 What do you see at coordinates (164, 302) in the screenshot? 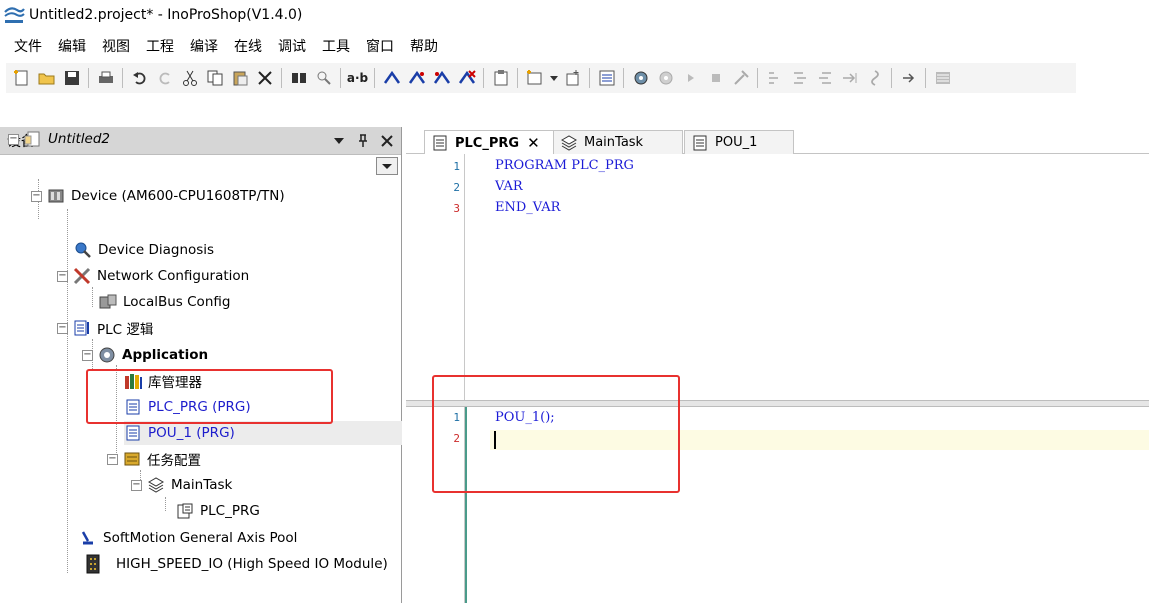
I see `tree-item-localbus-config: LocalBus Config` at bounding box center [164, 302].